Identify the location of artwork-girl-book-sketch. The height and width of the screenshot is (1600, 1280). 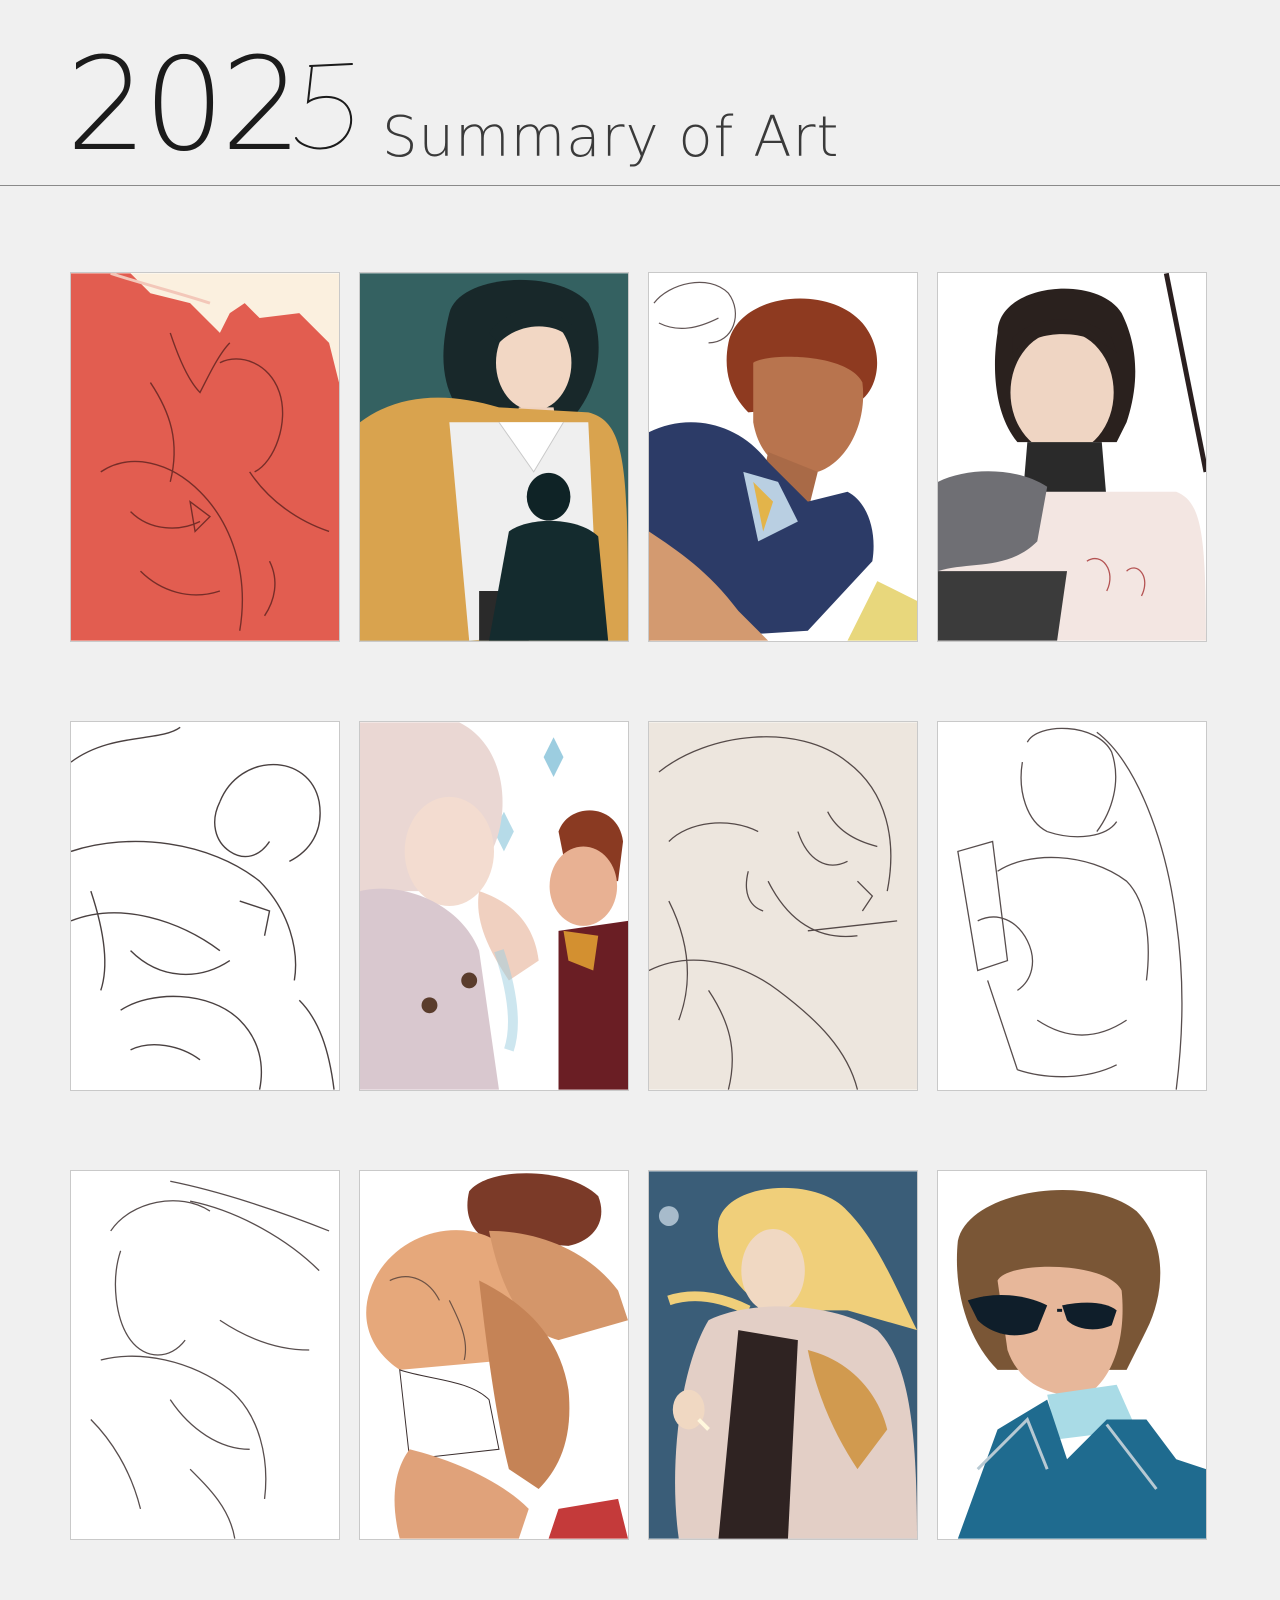
(1072, 906).